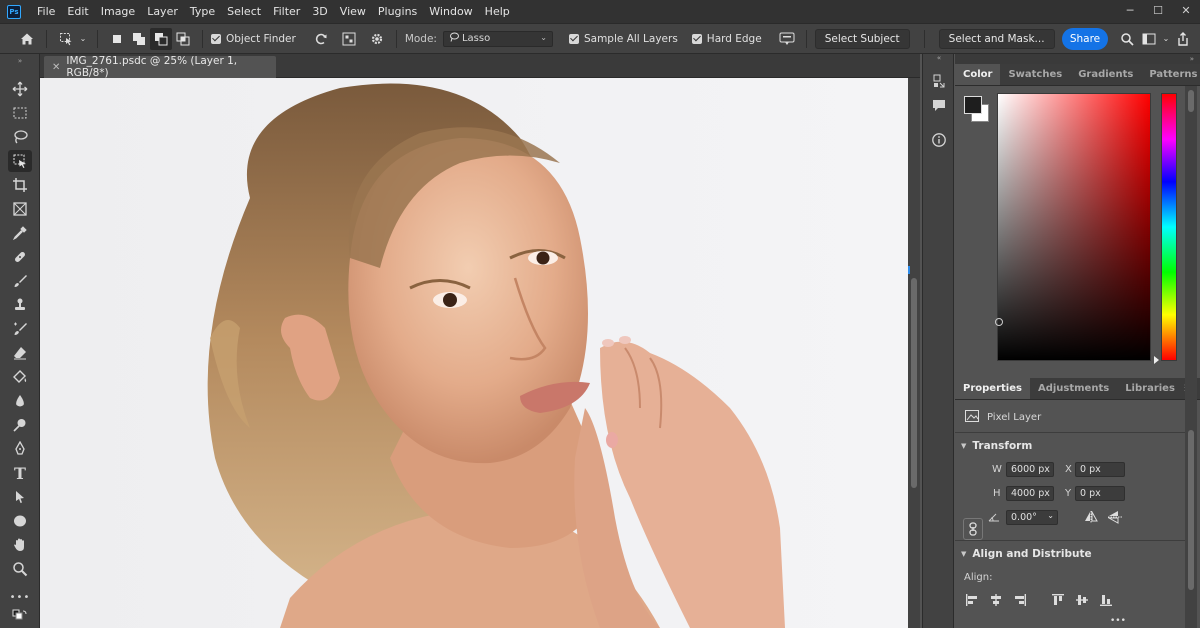 The image size is (1200, 628). What do you see at coordinates (996, 600) in the screenshot?
I see `align-horizontal-centers-icon` at bounding box center [996, 600].